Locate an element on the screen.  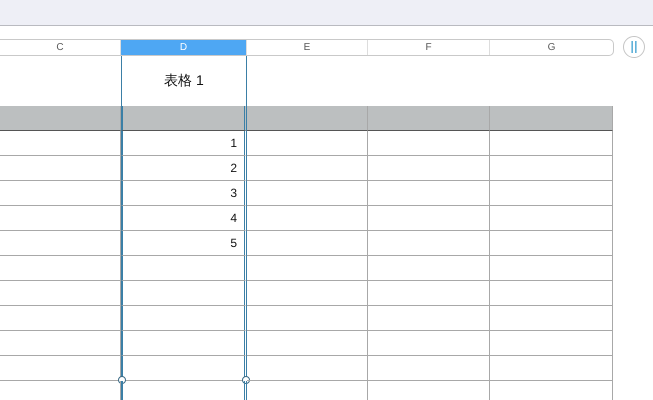
column-header: E is located at coordinates (307, 47).